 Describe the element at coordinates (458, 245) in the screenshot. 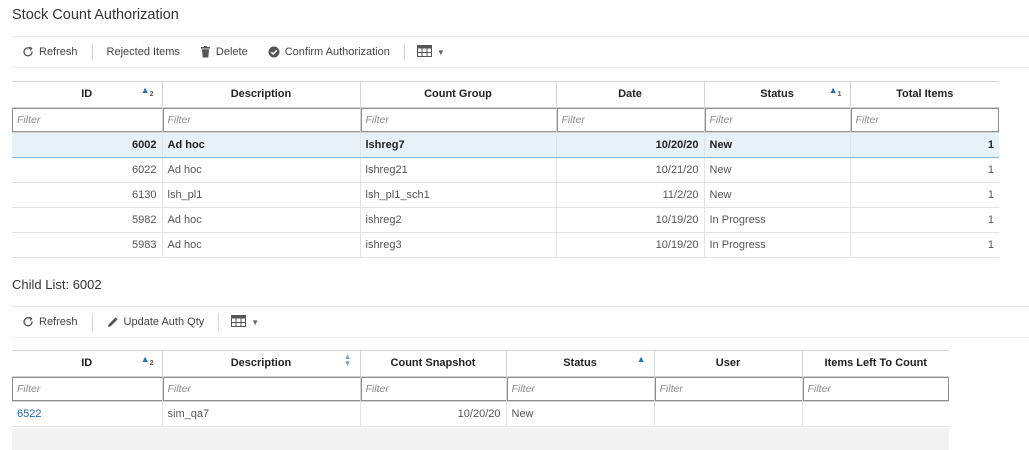

I see `cell-count-group: ishreg3` at that location.